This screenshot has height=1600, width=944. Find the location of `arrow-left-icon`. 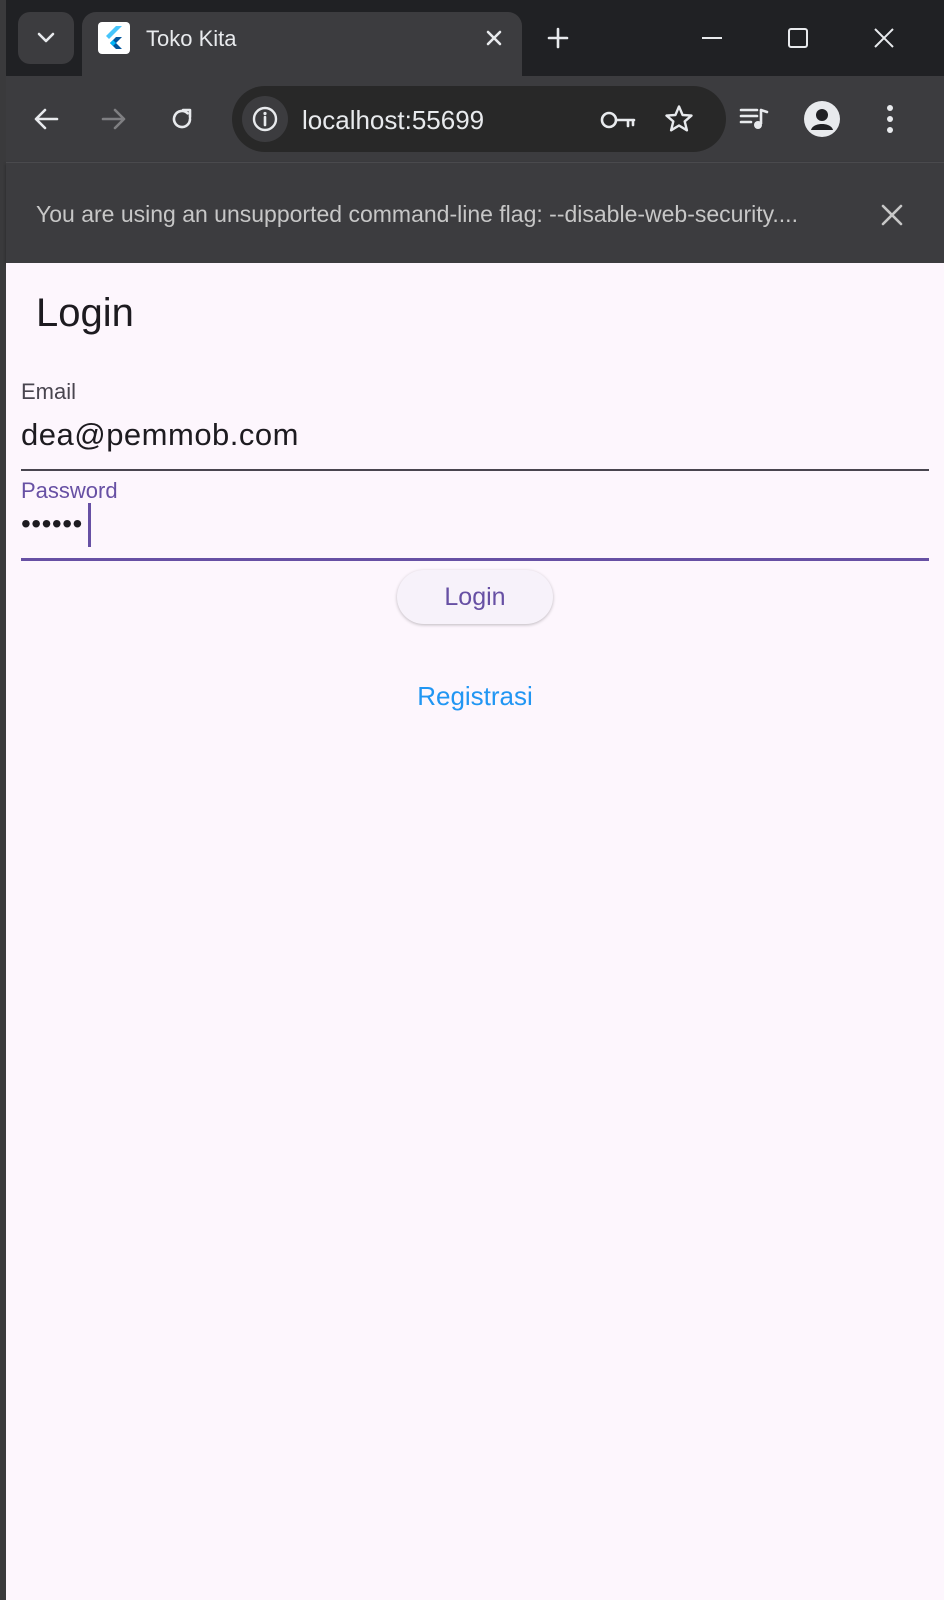

arrow-left-icon is located at coordinates (46, 119).